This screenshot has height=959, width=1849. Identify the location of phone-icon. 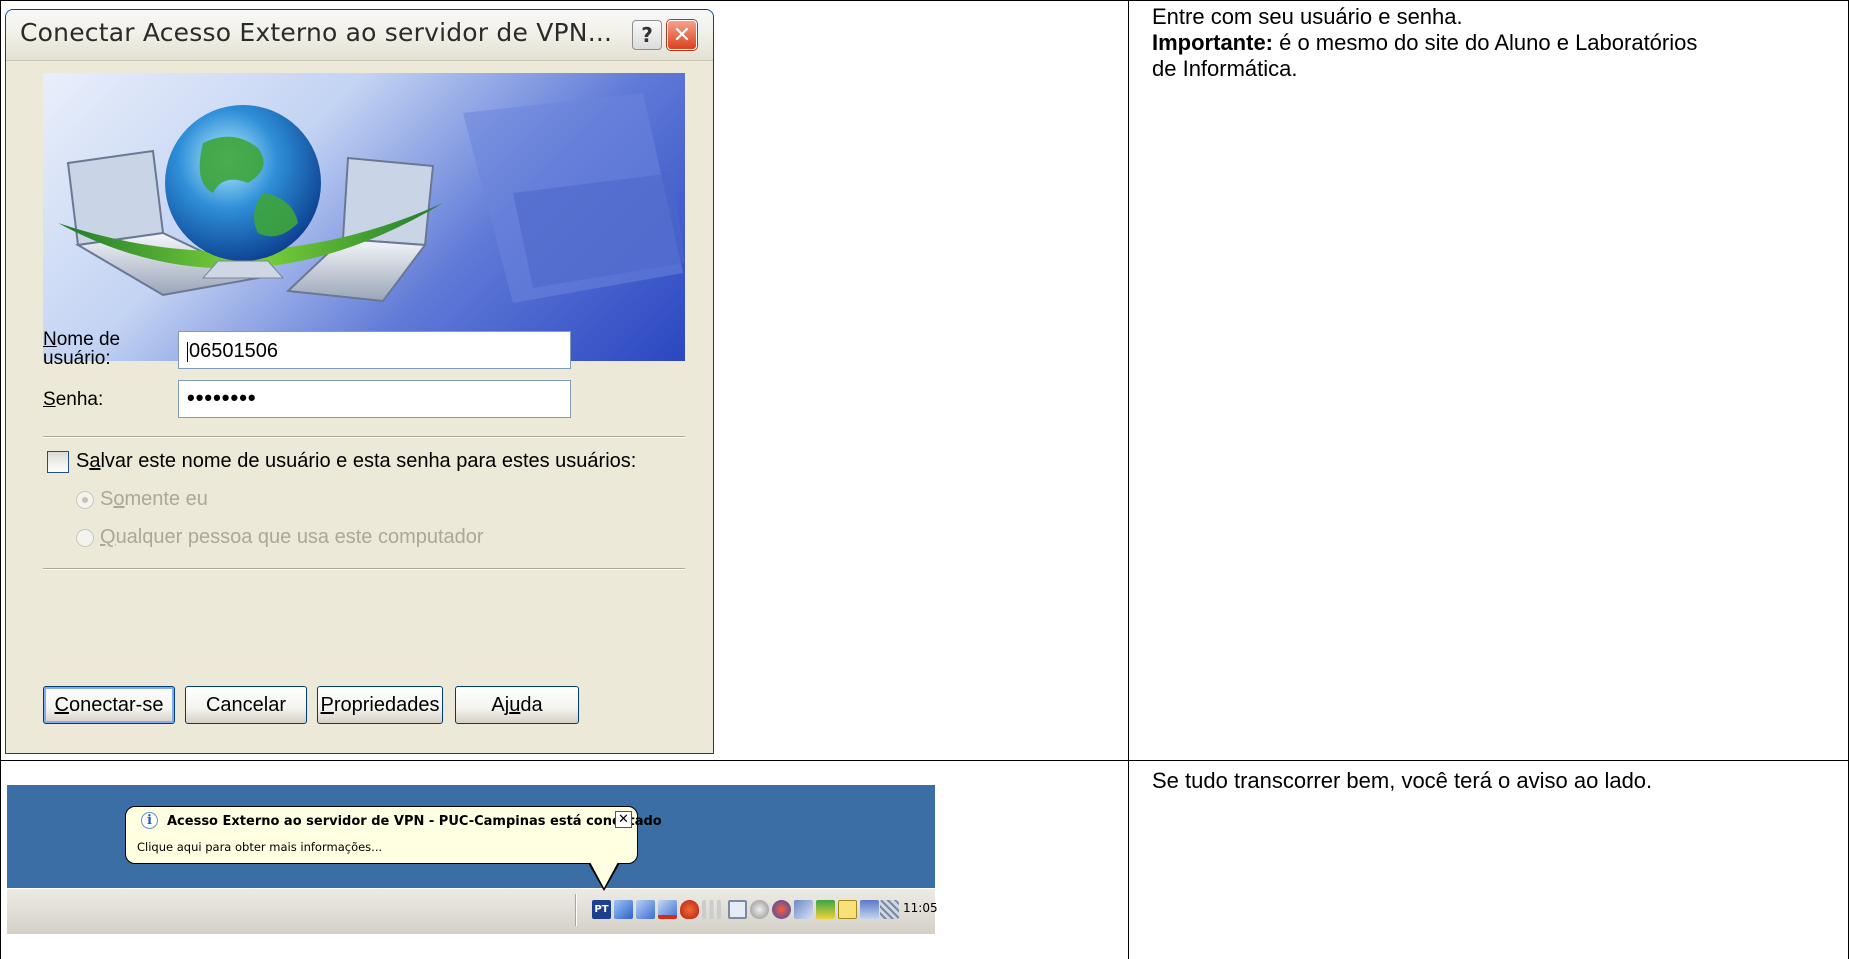
(803, 909).